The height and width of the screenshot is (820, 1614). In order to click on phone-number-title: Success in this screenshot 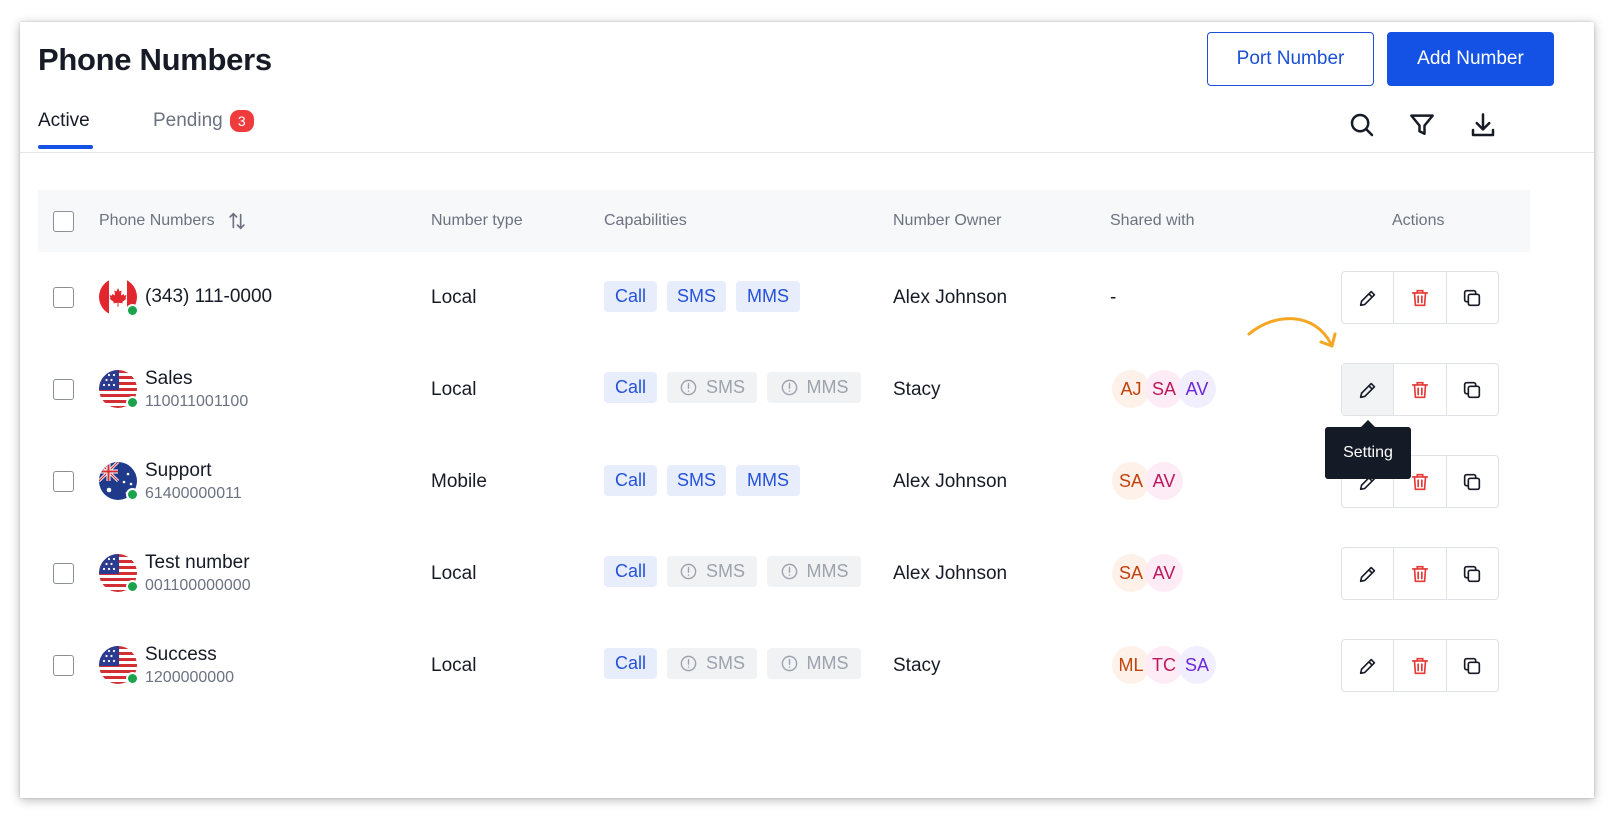, I will do `click(181, 654)`.